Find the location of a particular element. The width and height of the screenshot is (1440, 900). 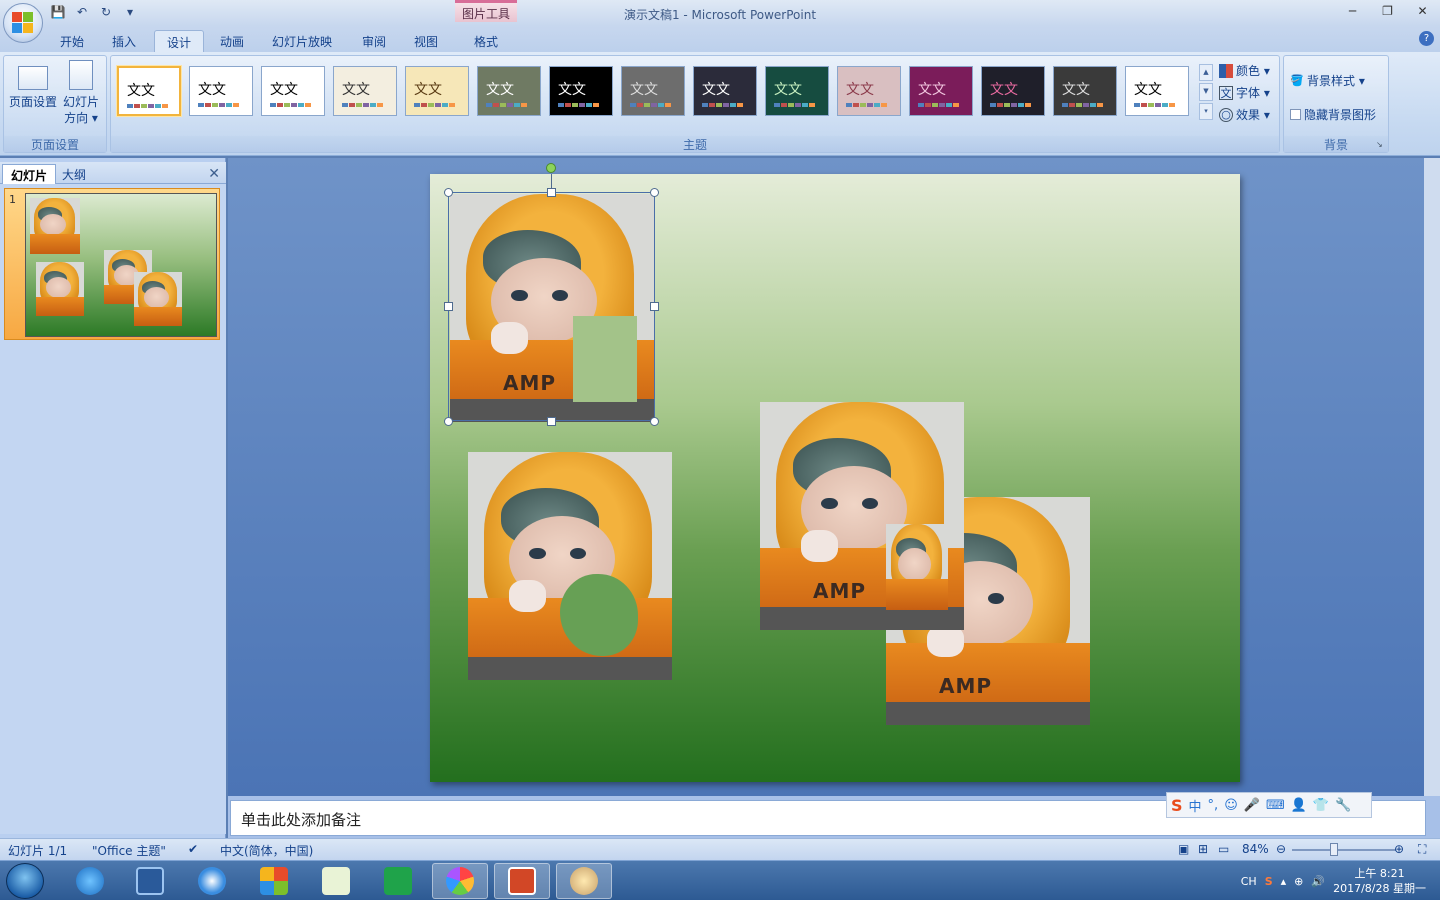

zoom-in-icon: ⊕ is located at coordinates (1399, 849).